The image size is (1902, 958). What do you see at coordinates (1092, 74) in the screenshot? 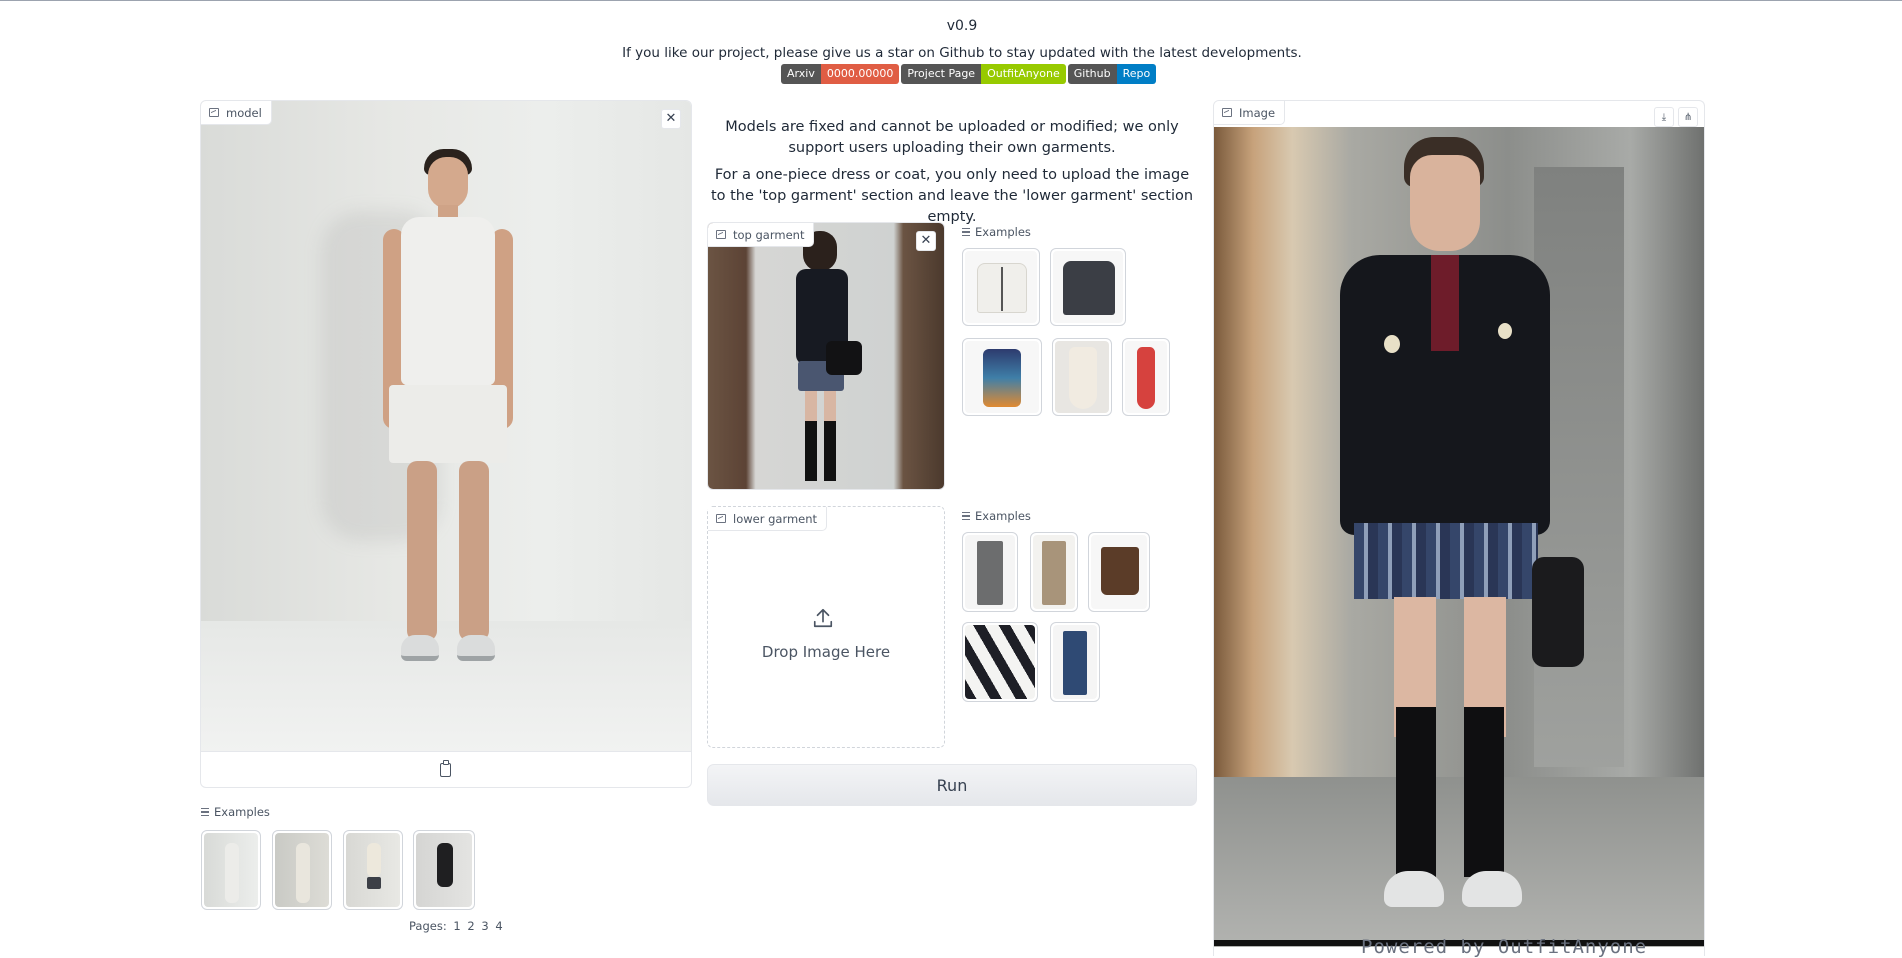
I see `github-badge-label: Github` at bounding box center [1092, 74].